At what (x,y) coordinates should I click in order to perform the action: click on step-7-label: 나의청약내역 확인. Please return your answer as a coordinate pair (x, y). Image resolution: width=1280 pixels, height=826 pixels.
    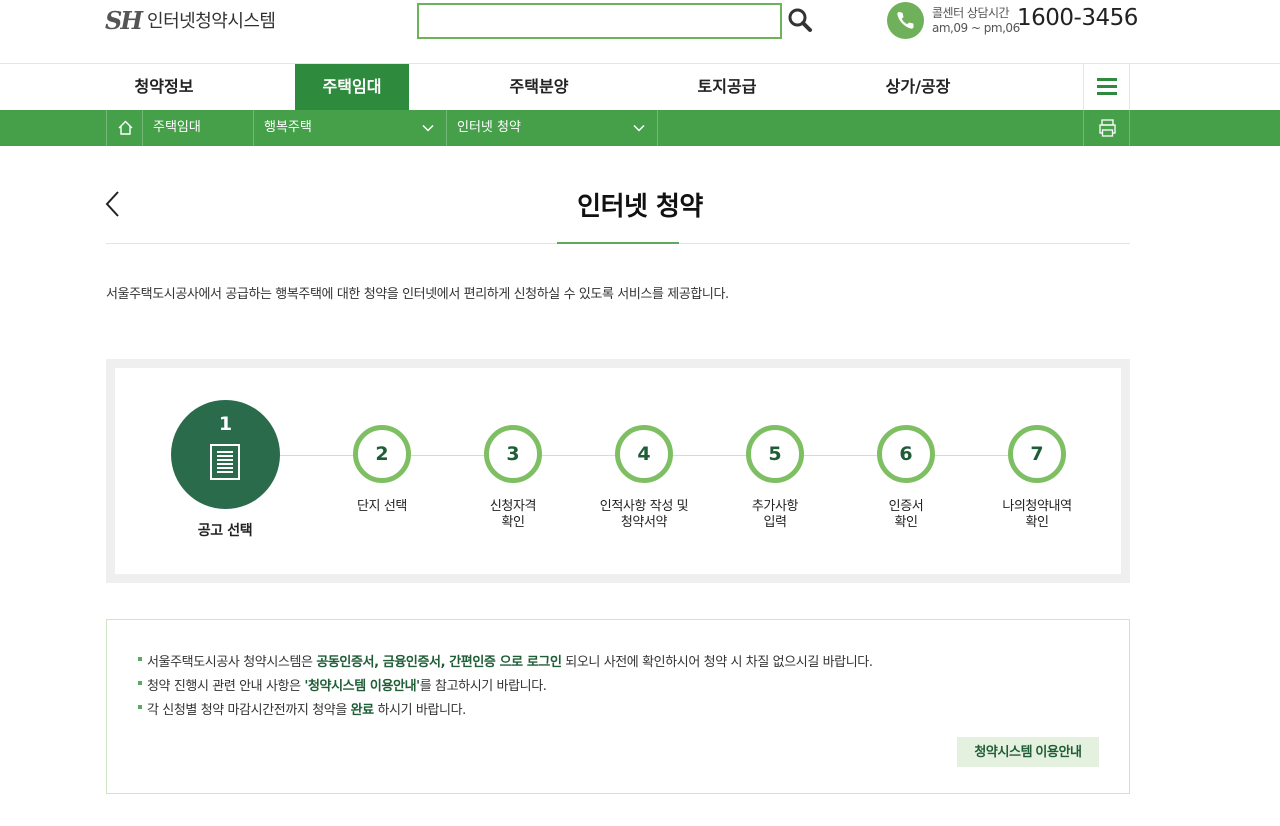
    Looking at the image, I should click on (1037, 514).